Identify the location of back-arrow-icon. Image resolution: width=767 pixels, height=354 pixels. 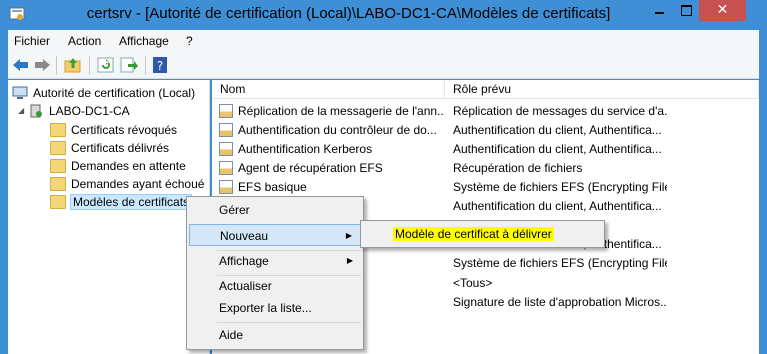
(21, 65).